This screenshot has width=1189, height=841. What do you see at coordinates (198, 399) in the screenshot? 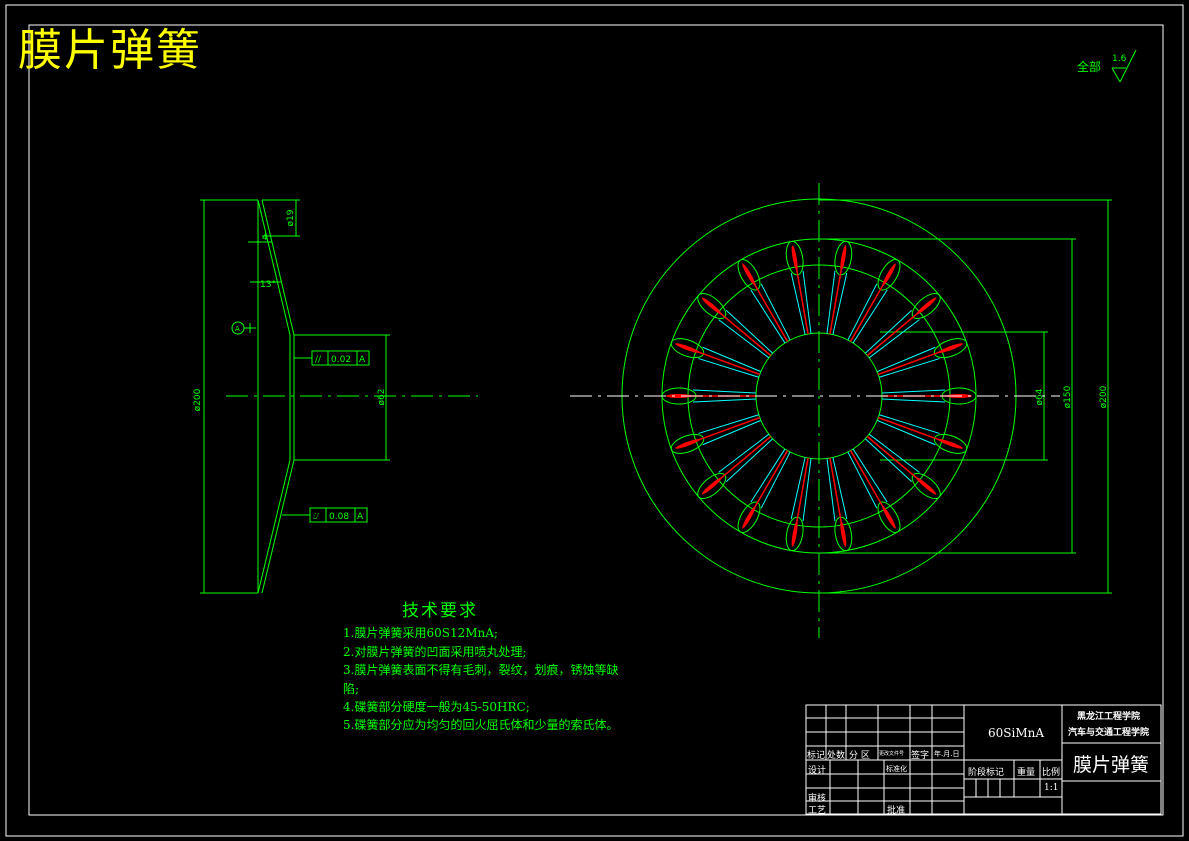
I see `side-dim-d200: ø200` at bounding box center [198, 399].